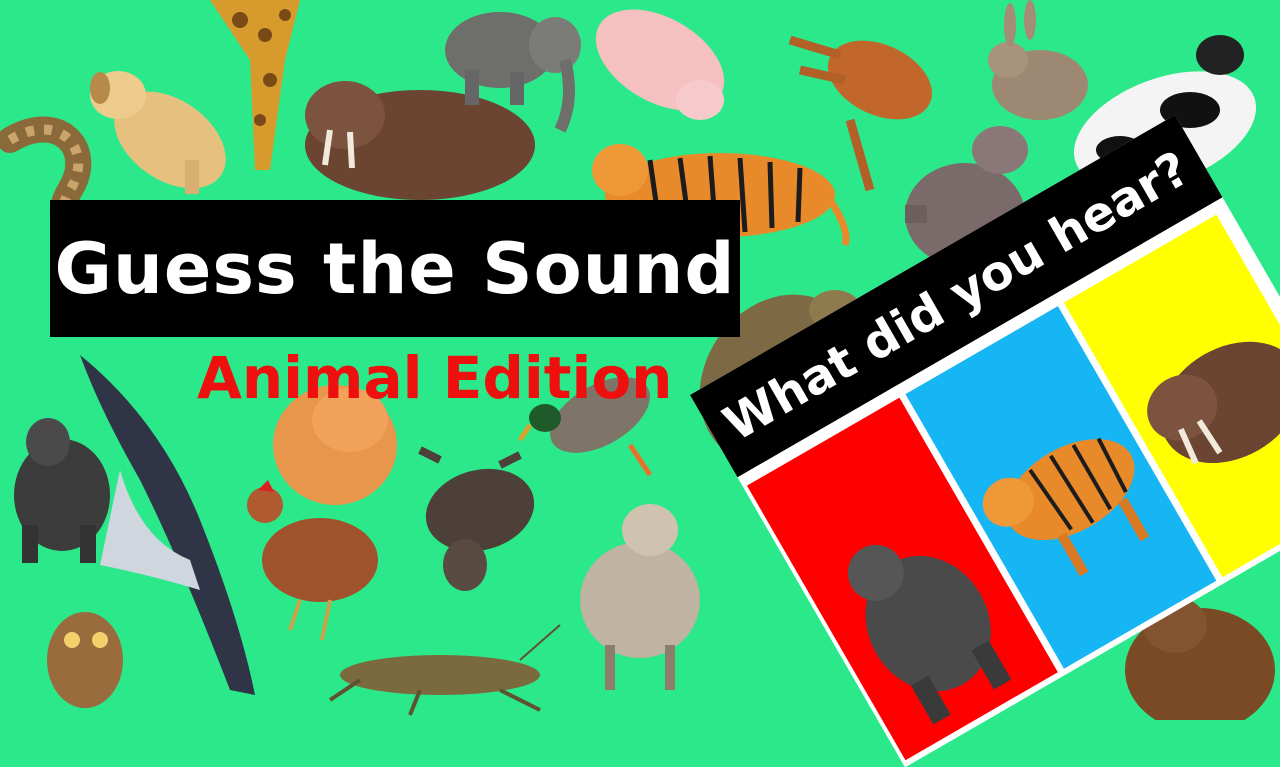 This screenshot has width=1280, height=767. I want to click on dog-illustration, so click(158, 132).